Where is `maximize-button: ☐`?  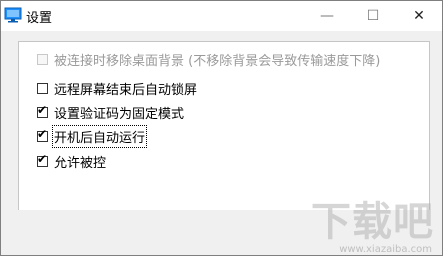
maximize-button: ☐ is located at coordinates (373, 16).